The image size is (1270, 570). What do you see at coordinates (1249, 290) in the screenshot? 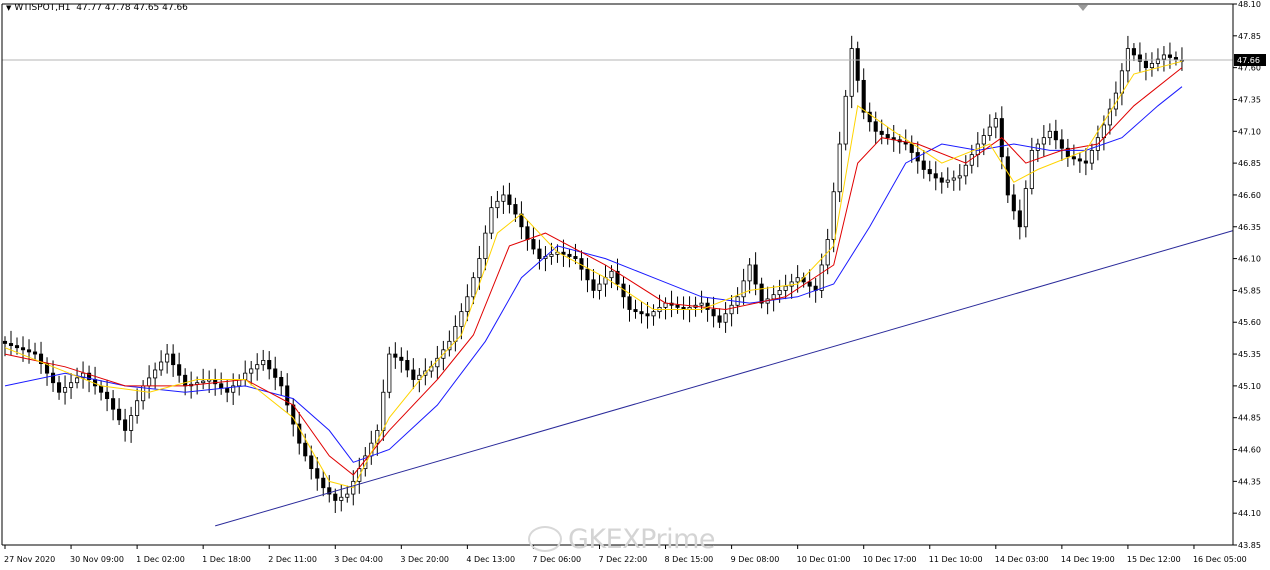
I see `y-tick-label: 45.85` at bounding box center [1249, 290].